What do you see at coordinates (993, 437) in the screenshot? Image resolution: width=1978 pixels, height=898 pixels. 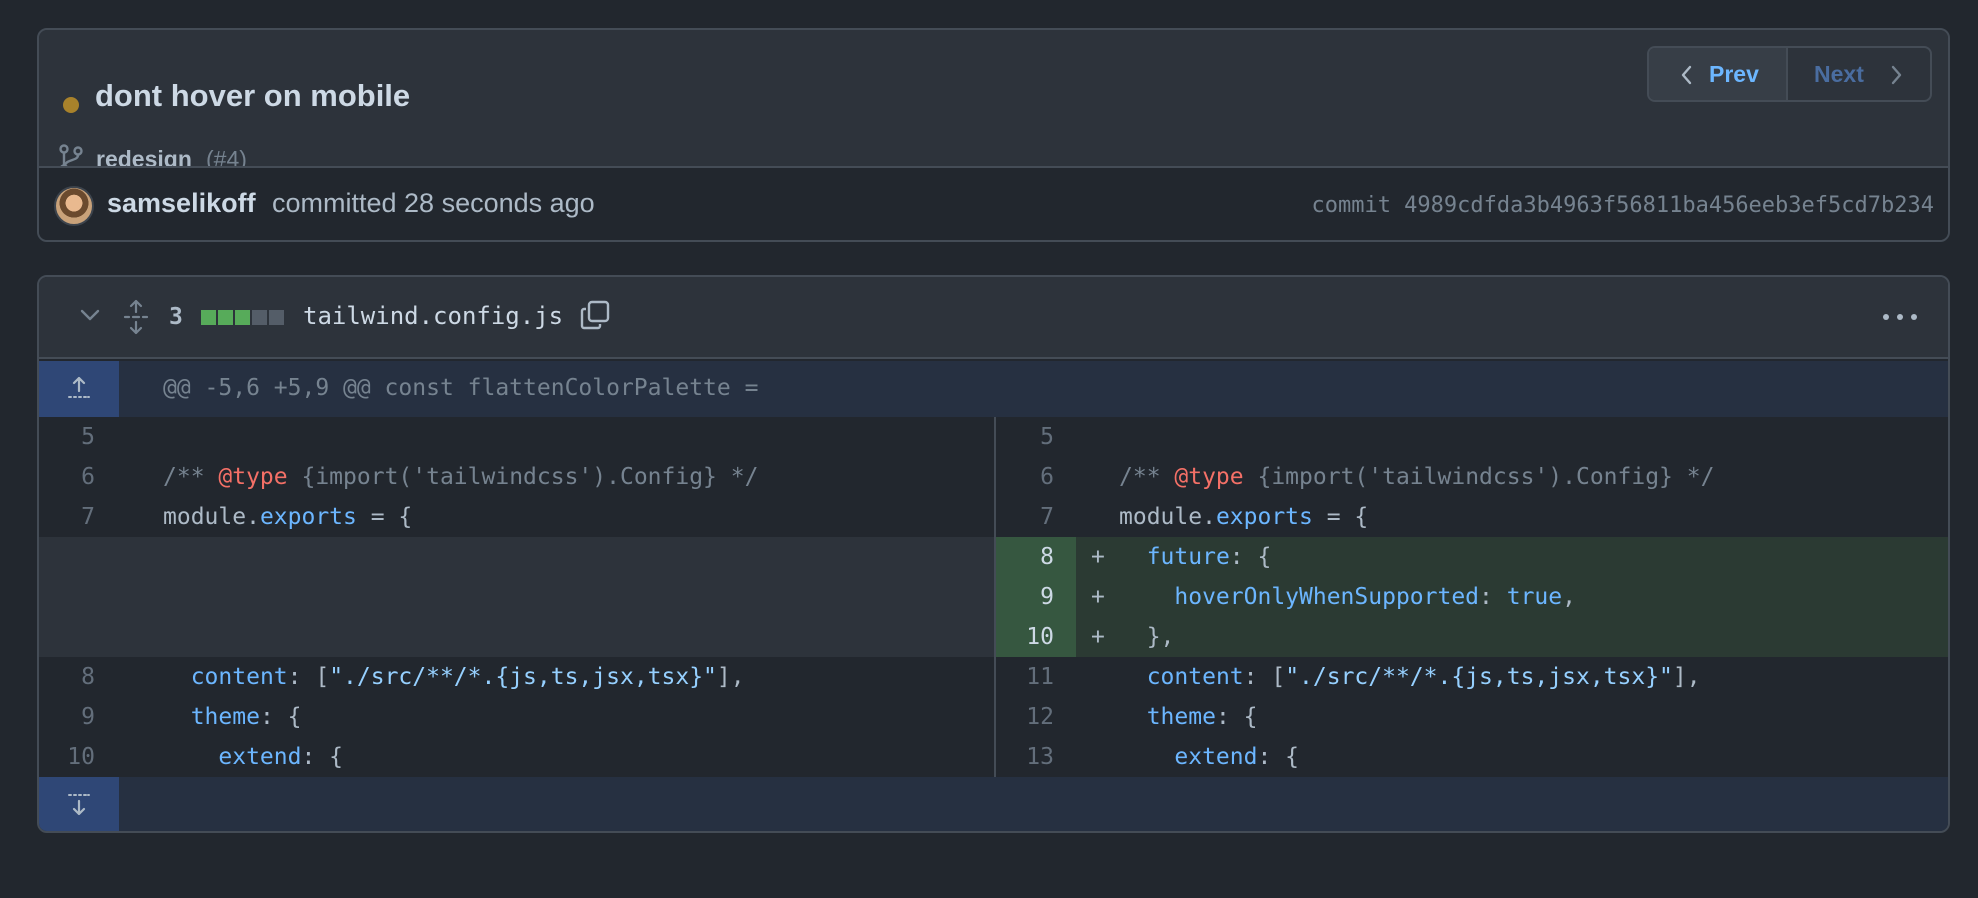 I see `diff-row: 5 5` at bounding box center [993, 437].